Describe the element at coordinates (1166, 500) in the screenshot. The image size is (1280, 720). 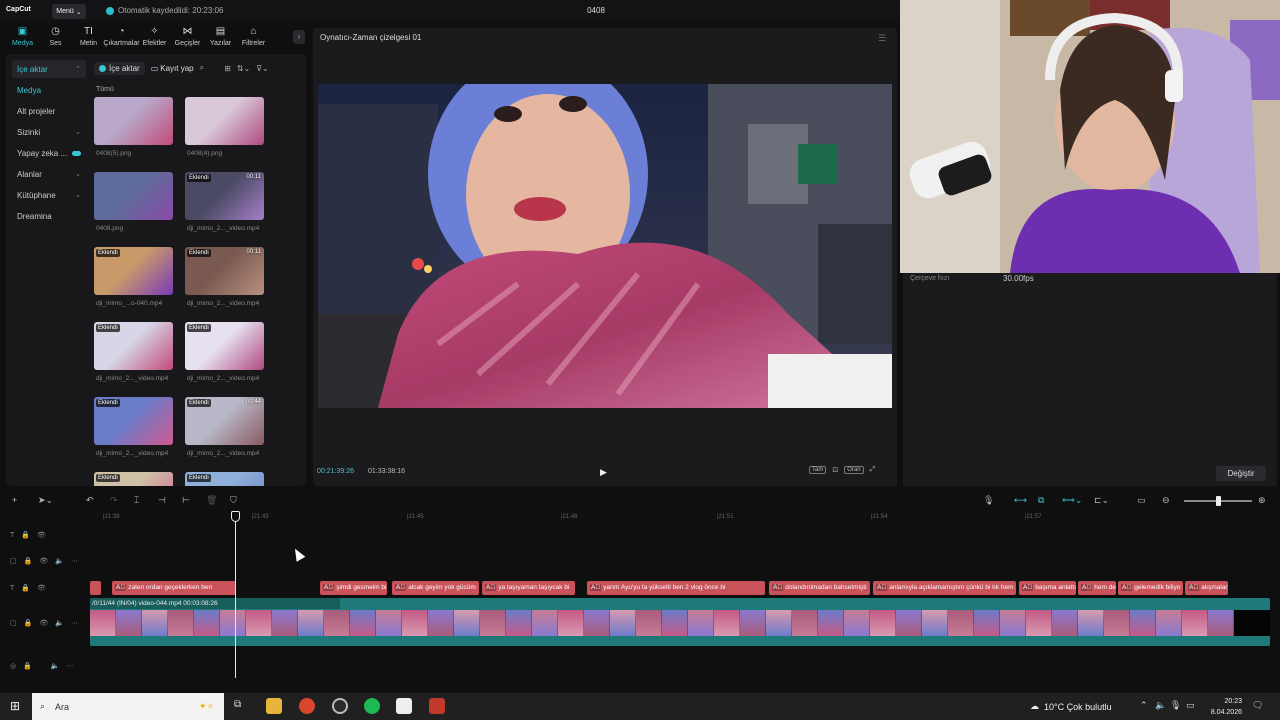
I see `zoom-out-icon: ⊖` at that location.